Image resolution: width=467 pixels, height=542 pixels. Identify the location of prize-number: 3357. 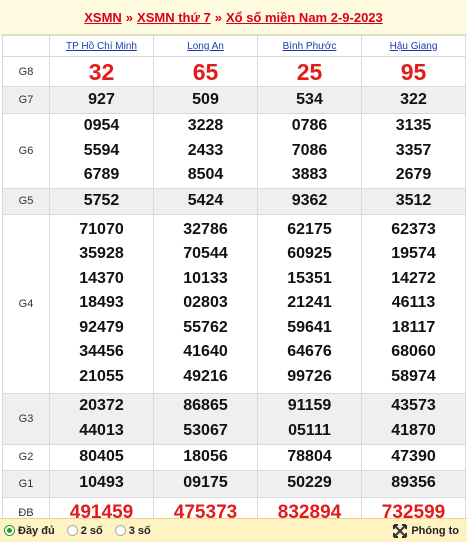
(413, 150).